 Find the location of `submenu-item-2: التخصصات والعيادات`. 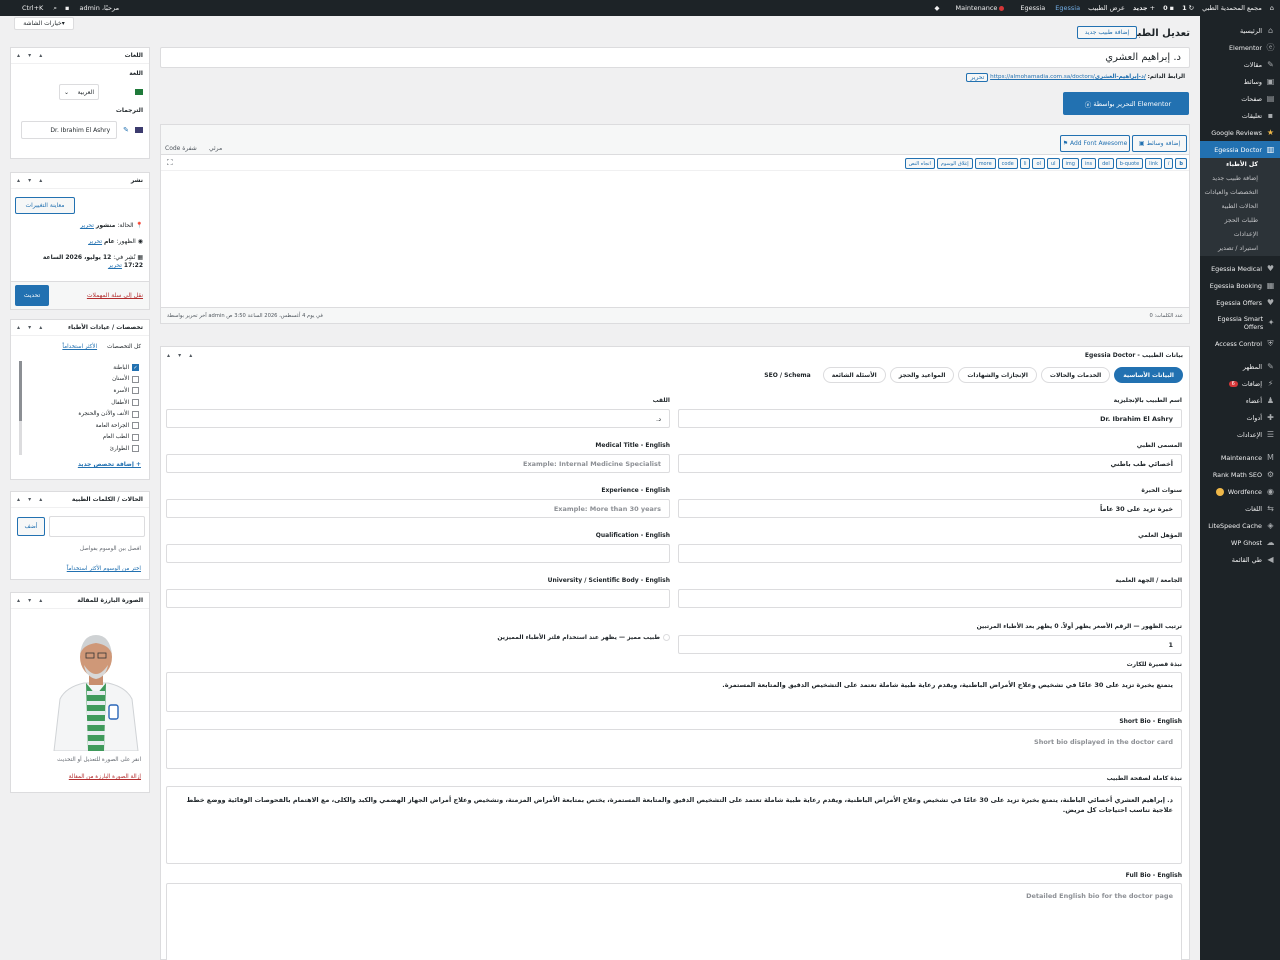

submenu-item-2: التخصصات والعيادات is located at coordinates (1240, 193).